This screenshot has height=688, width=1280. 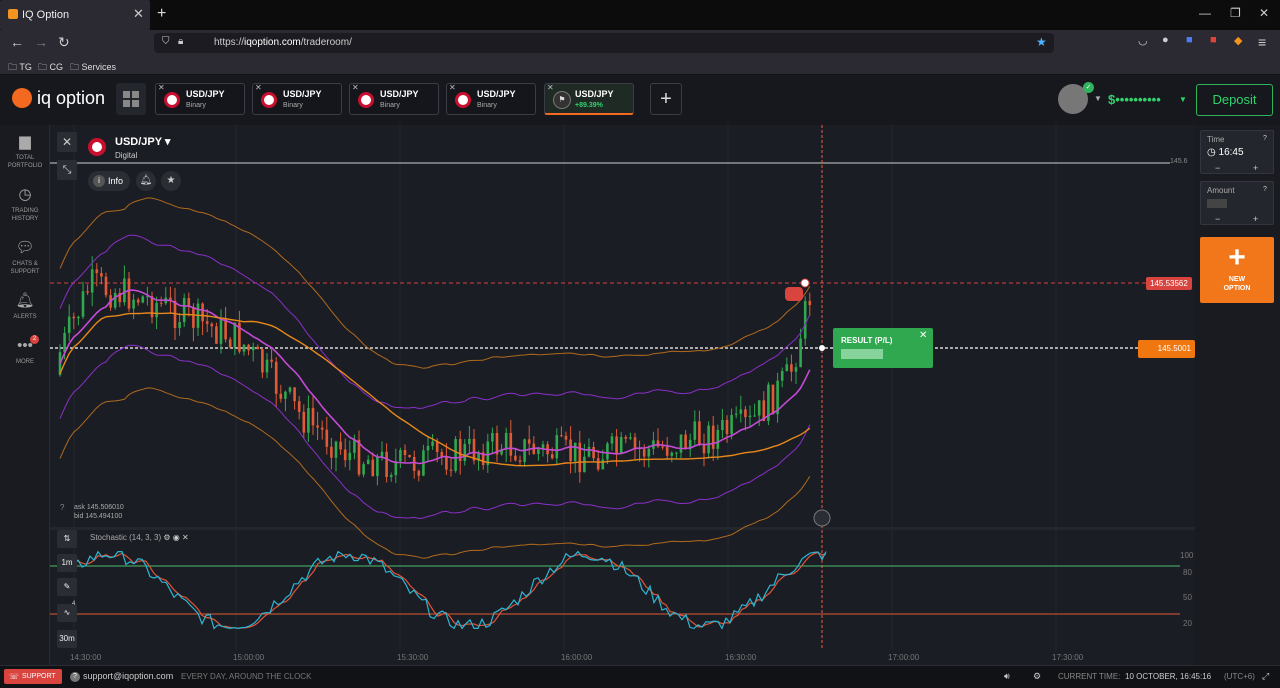 What do you see at coordinates (1217, 219) in the screenshot?
I see `amount-minus-button: −` at bounding box center [1217, 219].